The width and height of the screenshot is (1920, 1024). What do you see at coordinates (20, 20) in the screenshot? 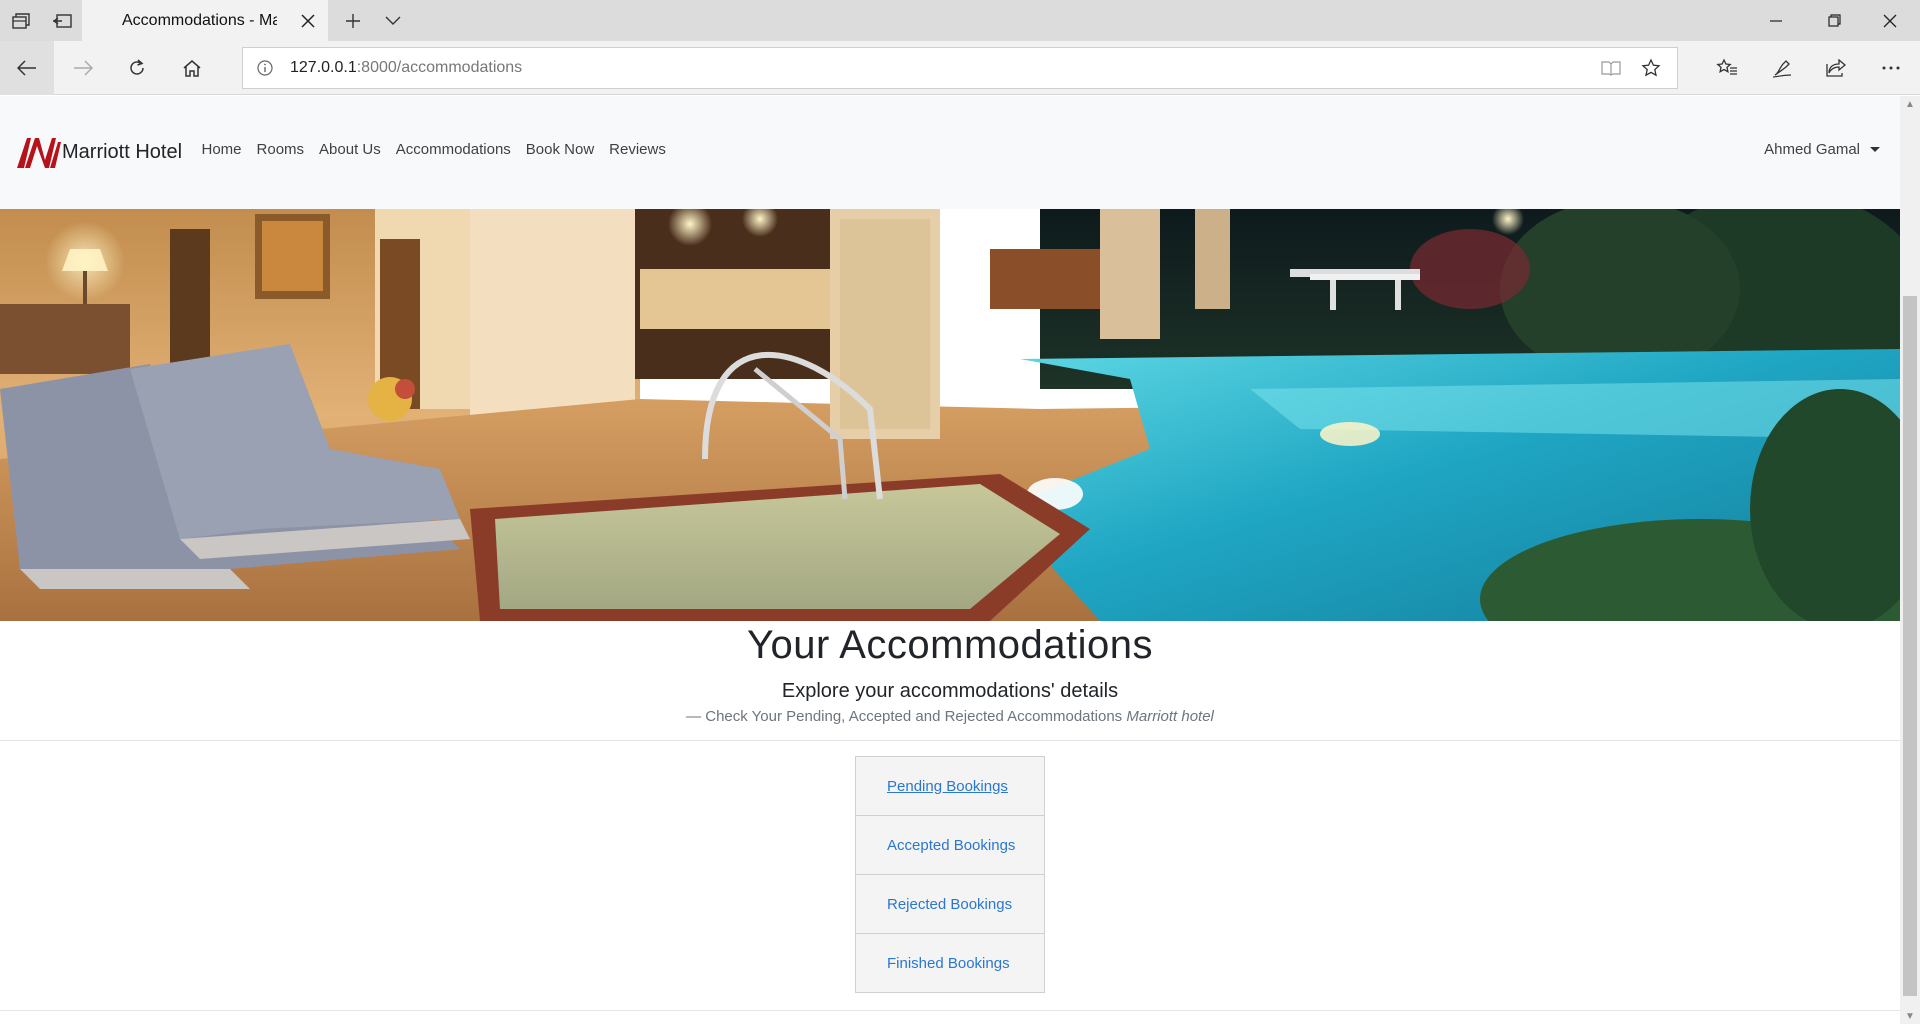
I see `tab-set-aside-icon` at bounding box center [20, 20].